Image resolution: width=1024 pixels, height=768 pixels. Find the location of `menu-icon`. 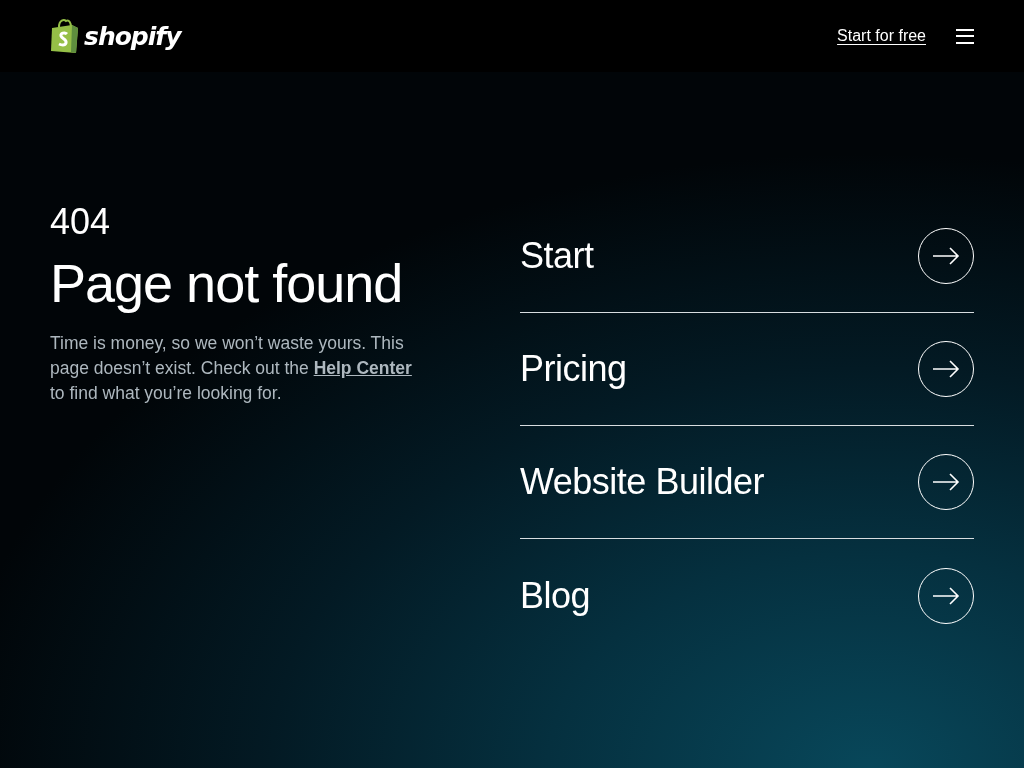

menu-icon is located at coordinates (965, 36).